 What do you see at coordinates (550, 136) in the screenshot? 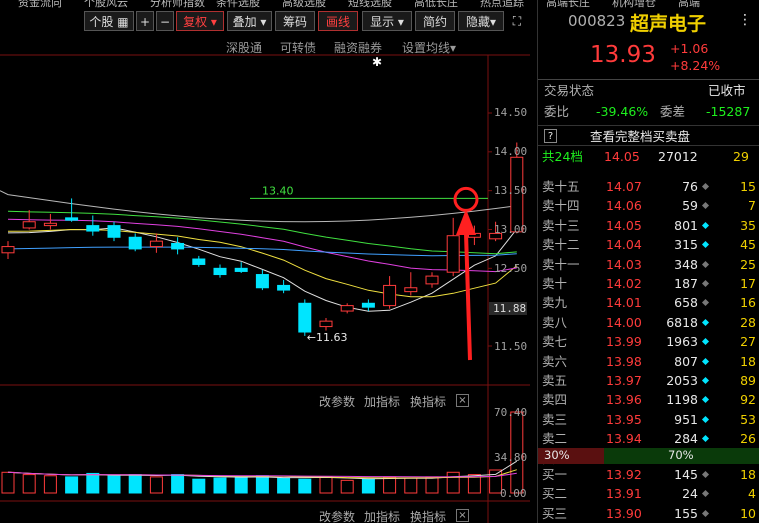
I see `help-icon: ?` at bounding box center [550, 136].